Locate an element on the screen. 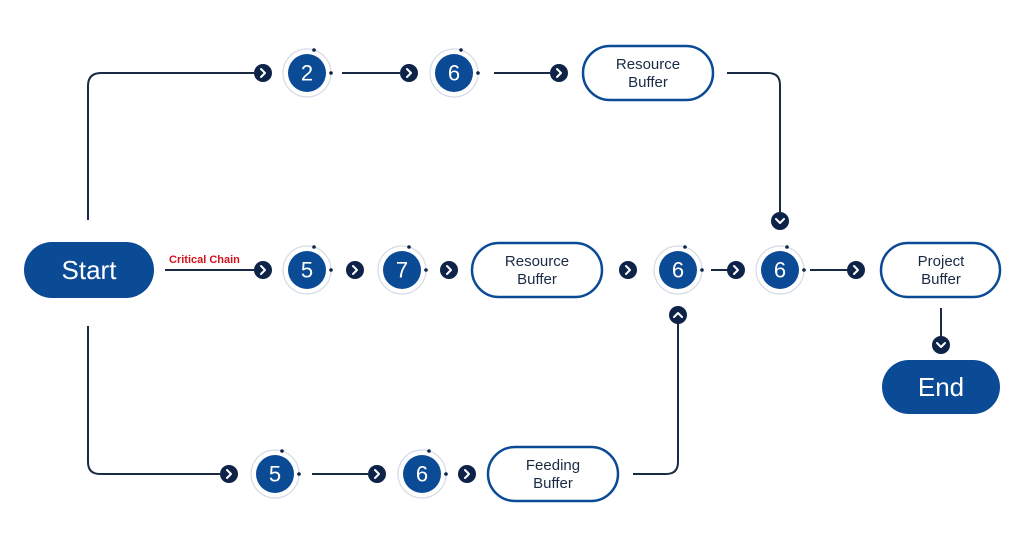 The height and width of the screenshot is (548, 1024). task-node-bottom-2: 6 is located at coordinates (422, 474).